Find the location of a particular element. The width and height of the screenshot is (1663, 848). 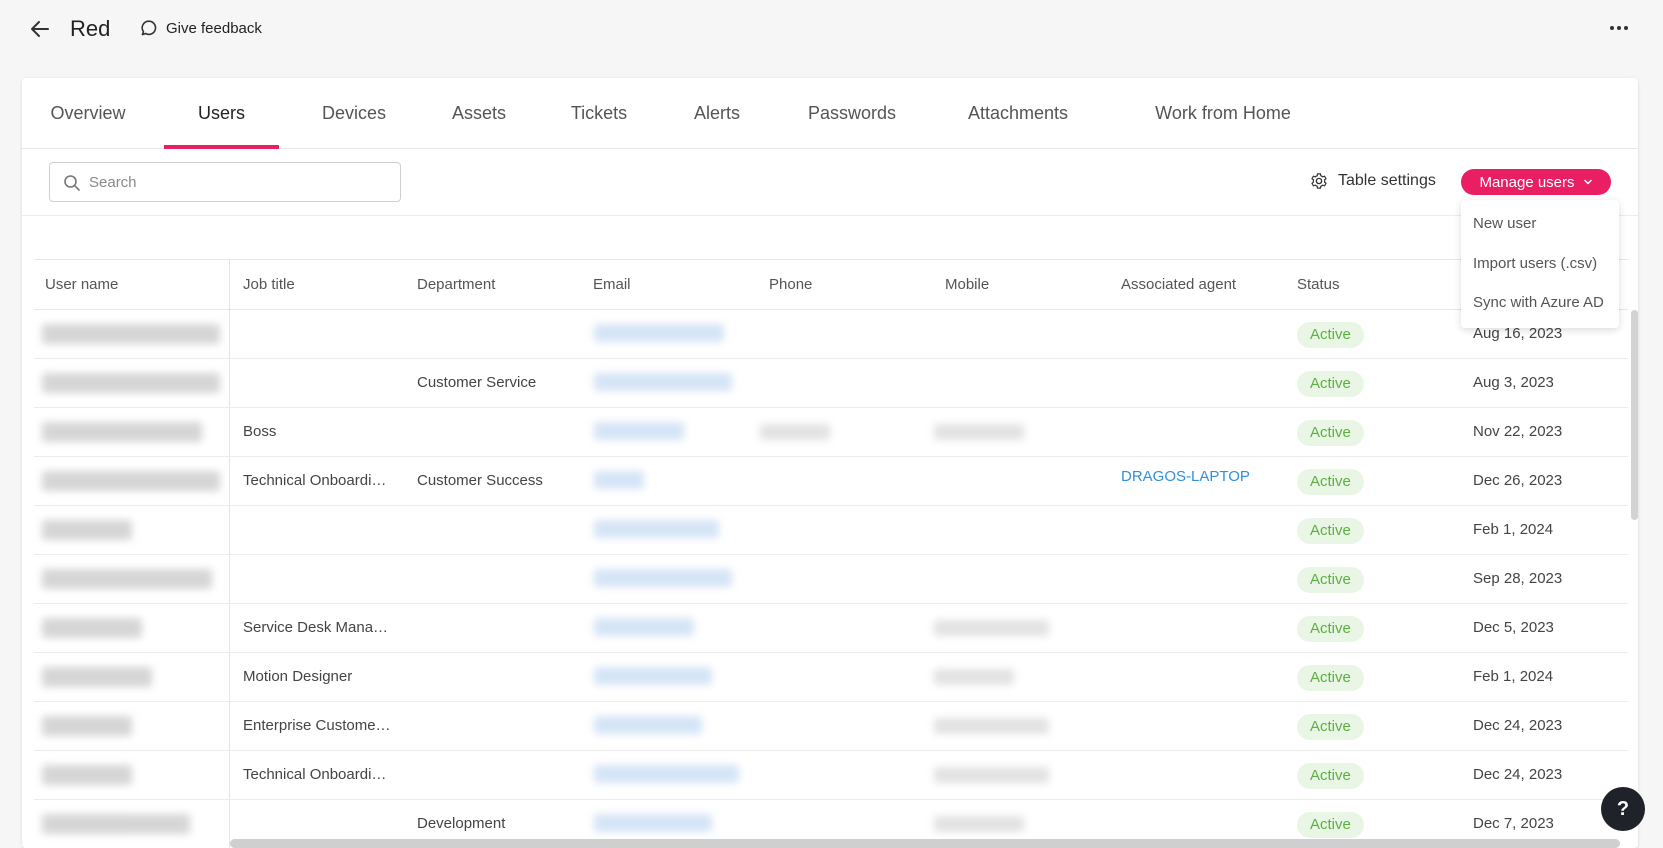

more-options-button is located at coordinates (1619, 30).